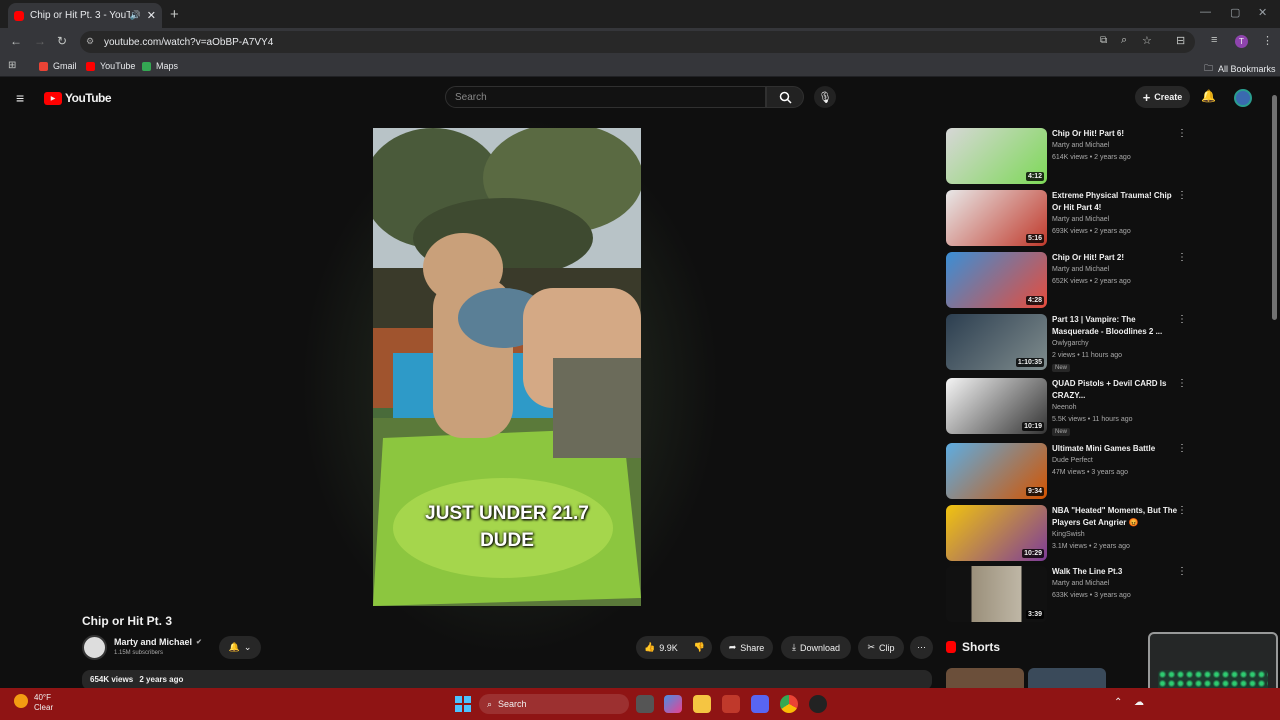 The width and height of the screenshot is (1280, 720). I want to click on voice-search-button: 🎙, so click(825, 97).